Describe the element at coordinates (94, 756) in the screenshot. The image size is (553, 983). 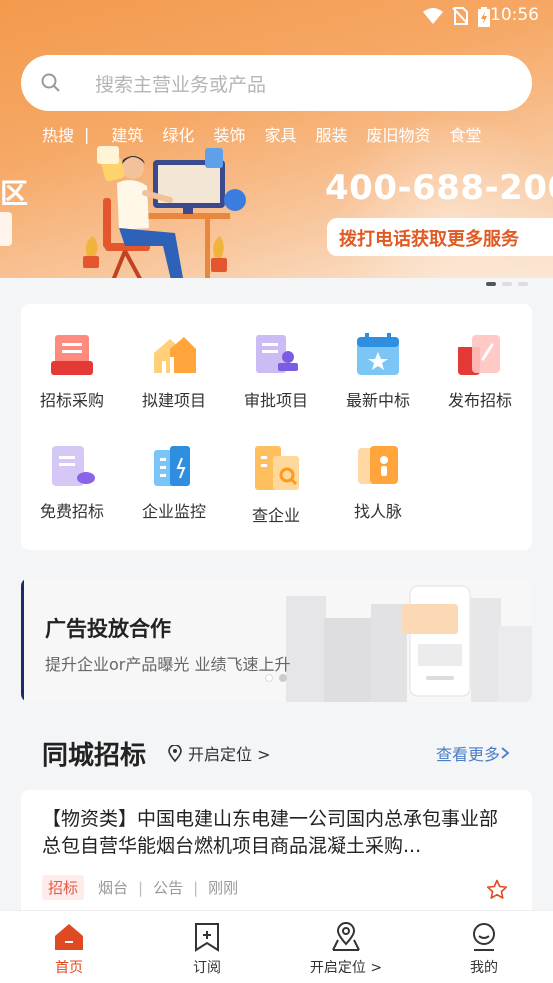
I see `section-title: 同城招标` at that location.